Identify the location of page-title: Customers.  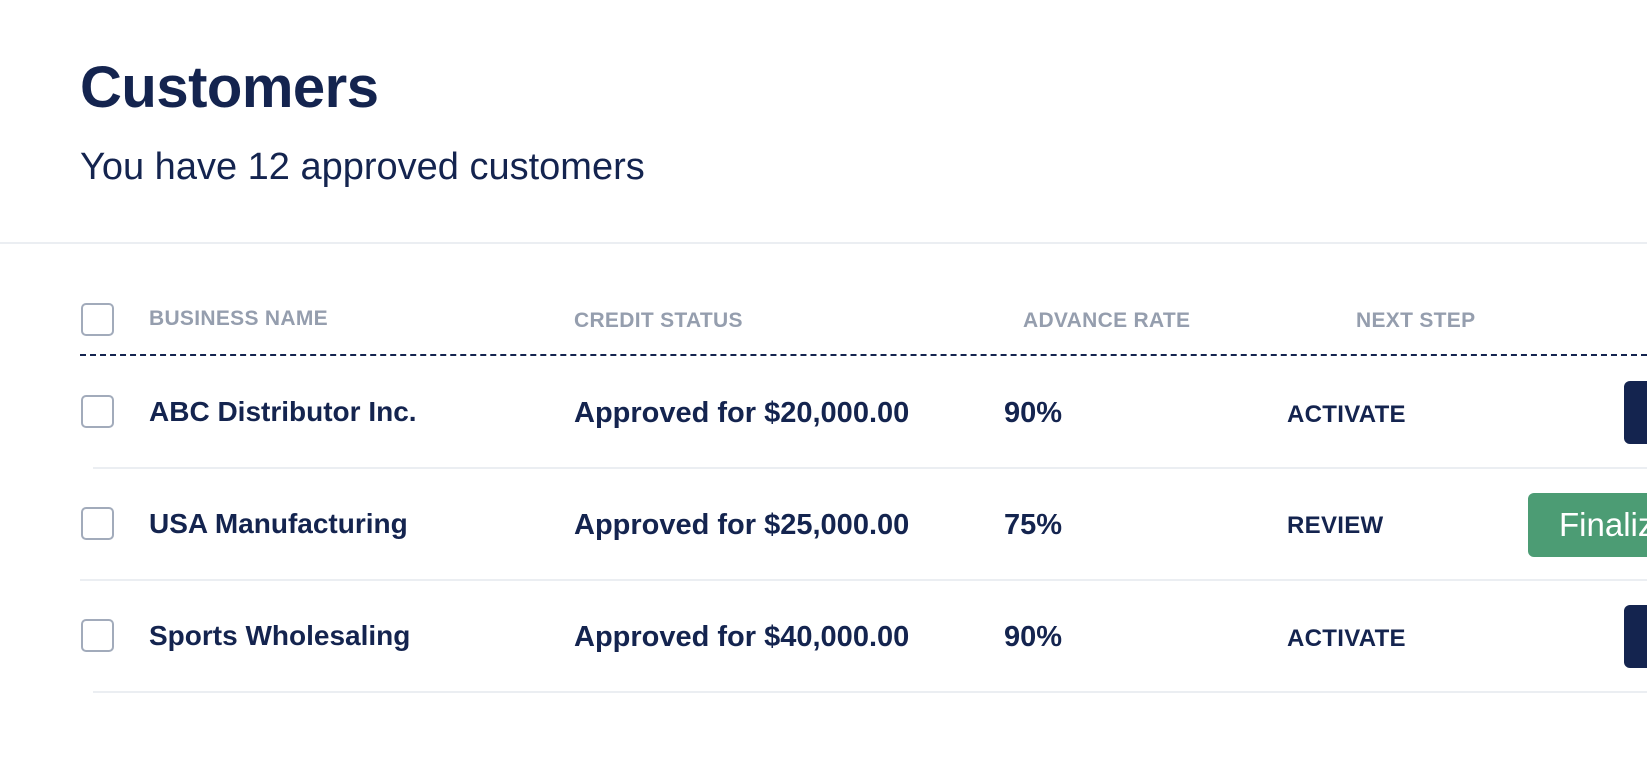
(229, 87).